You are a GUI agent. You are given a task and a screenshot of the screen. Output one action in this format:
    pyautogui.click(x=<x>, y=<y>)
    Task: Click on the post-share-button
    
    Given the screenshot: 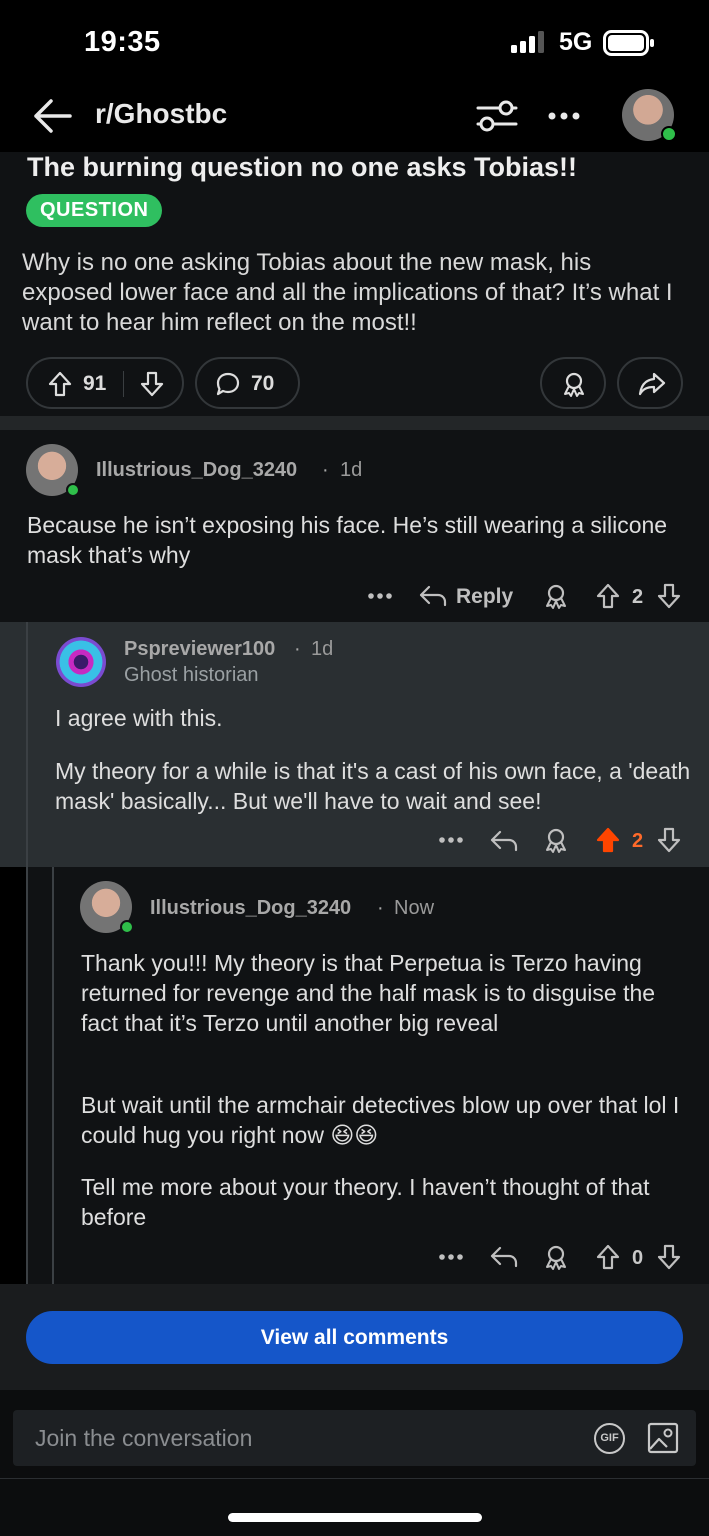 What is the action you would take?
    pyautogui.click(x=650, y=383)
    